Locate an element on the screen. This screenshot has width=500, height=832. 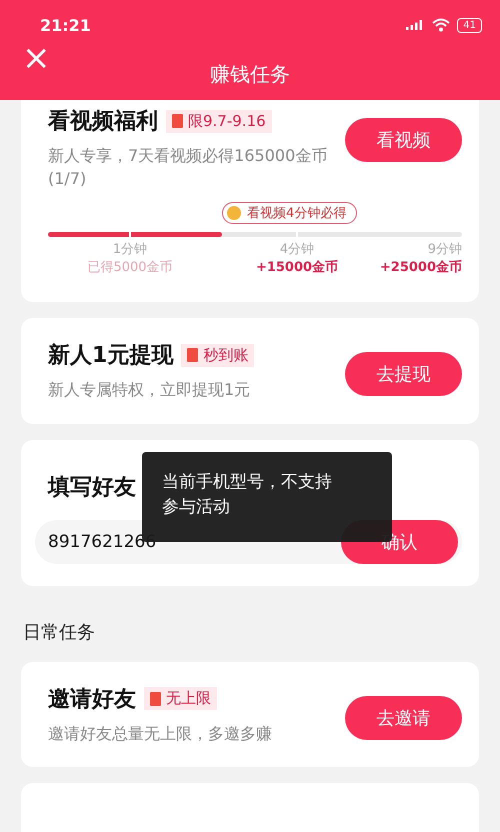
battery-icon: 41 is located at coordinates (469, 25).